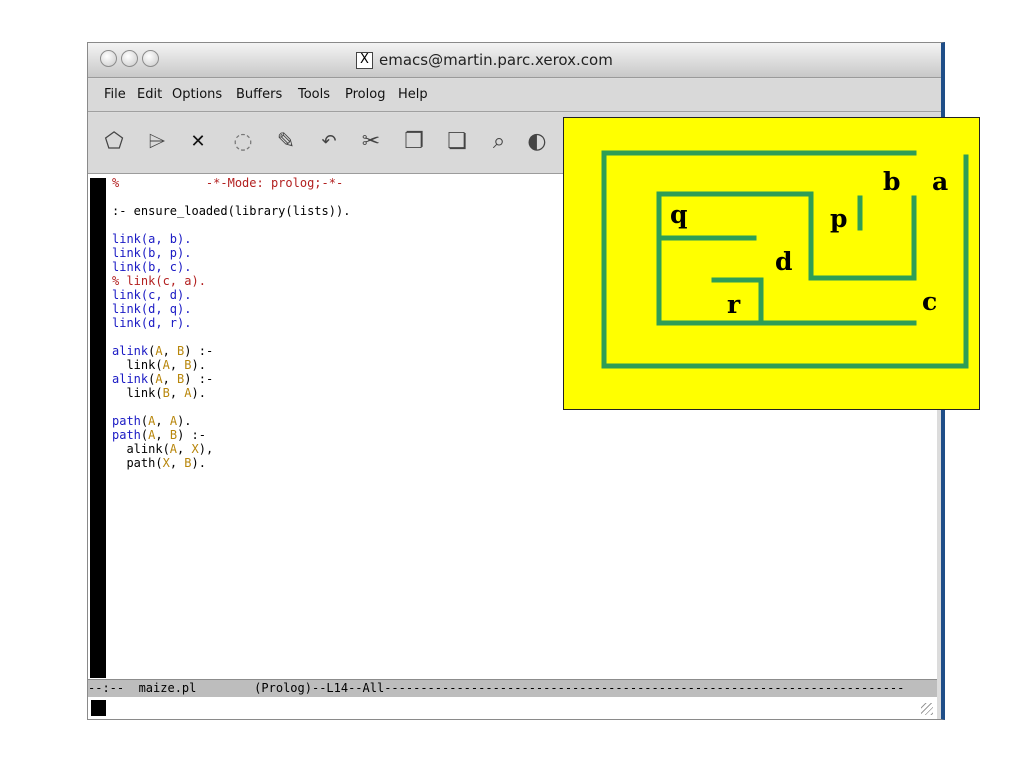  What do you see at coordinates (457, 142) in the screenshot?
I see `paste-icon: ❏` at bounding box center [457, 142].